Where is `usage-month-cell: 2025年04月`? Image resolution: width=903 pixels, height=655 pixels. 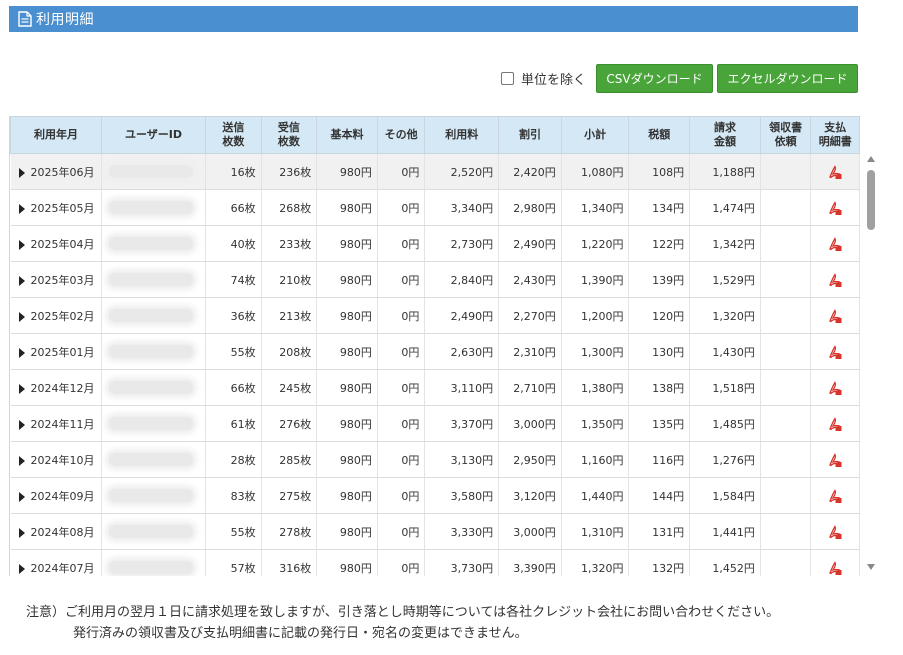
usage-month-cell: 2025年04月 is located at coordinates (56, 243).